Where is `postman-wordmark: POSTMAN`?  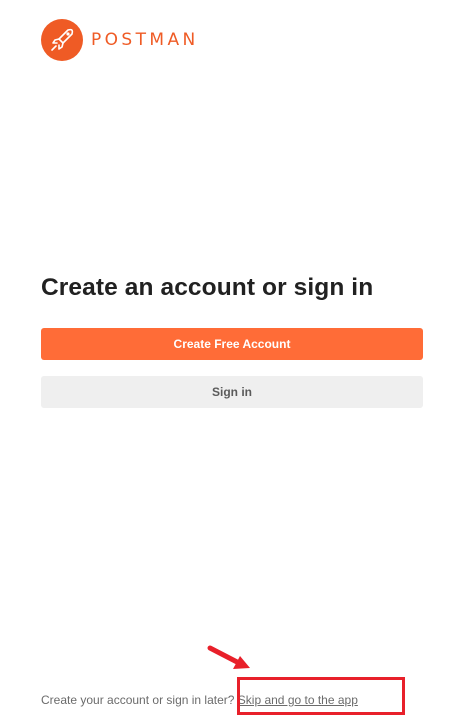 postman-wordmark: POSTMAN is located at coordinates (145, 40).